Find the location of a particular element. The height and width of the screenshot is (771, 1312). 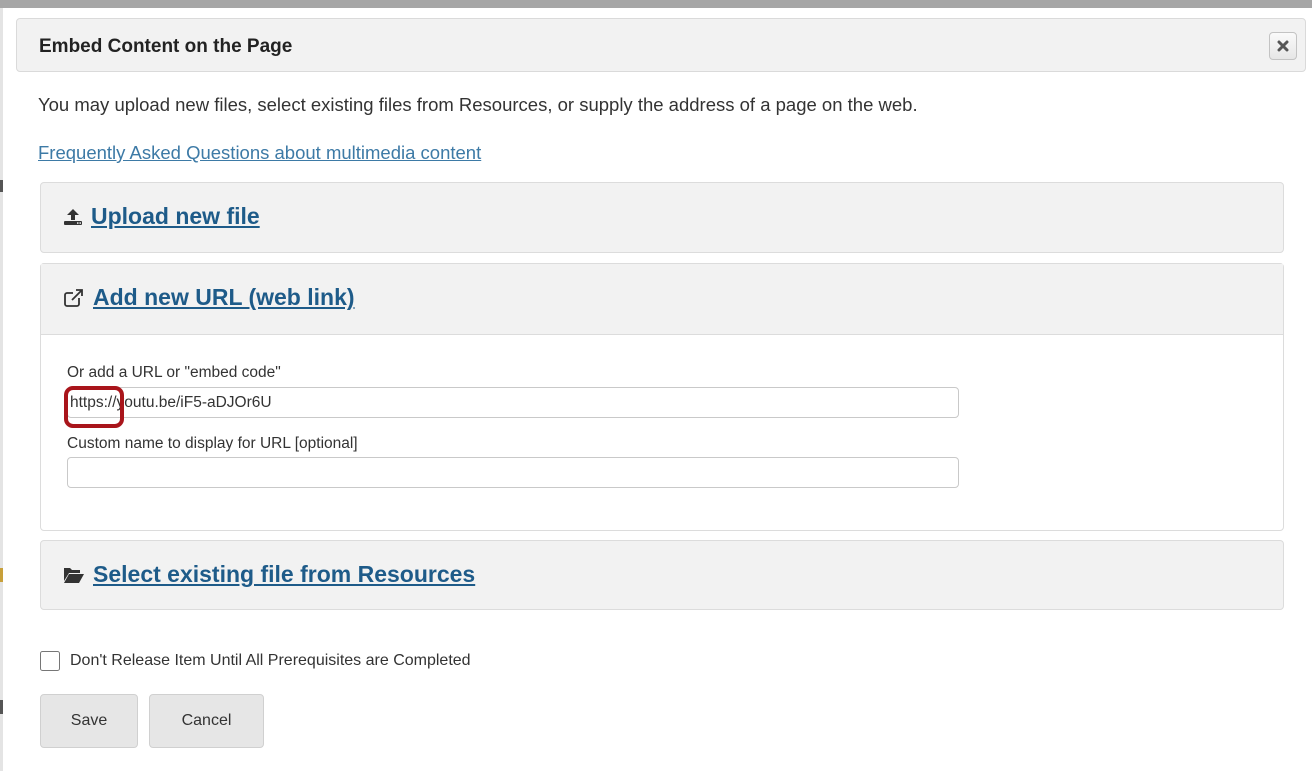

resources-panel: Select existing file from Resources is located at coordinates (662, 575).